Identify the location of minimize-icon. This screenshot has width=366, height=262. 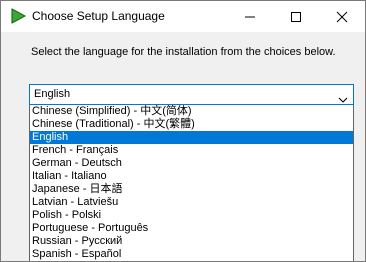
(250, 17).